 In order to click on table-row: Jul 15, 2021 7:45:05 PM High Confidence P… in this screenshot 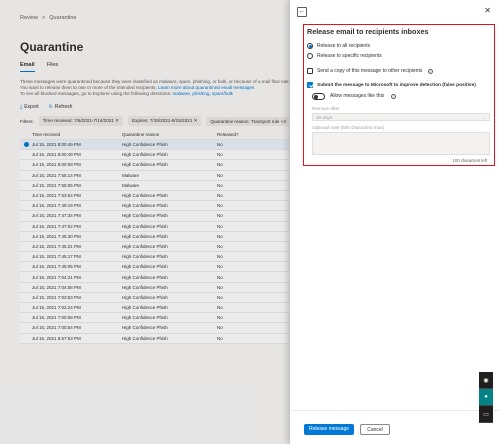, I will do `click(157, 267)`.